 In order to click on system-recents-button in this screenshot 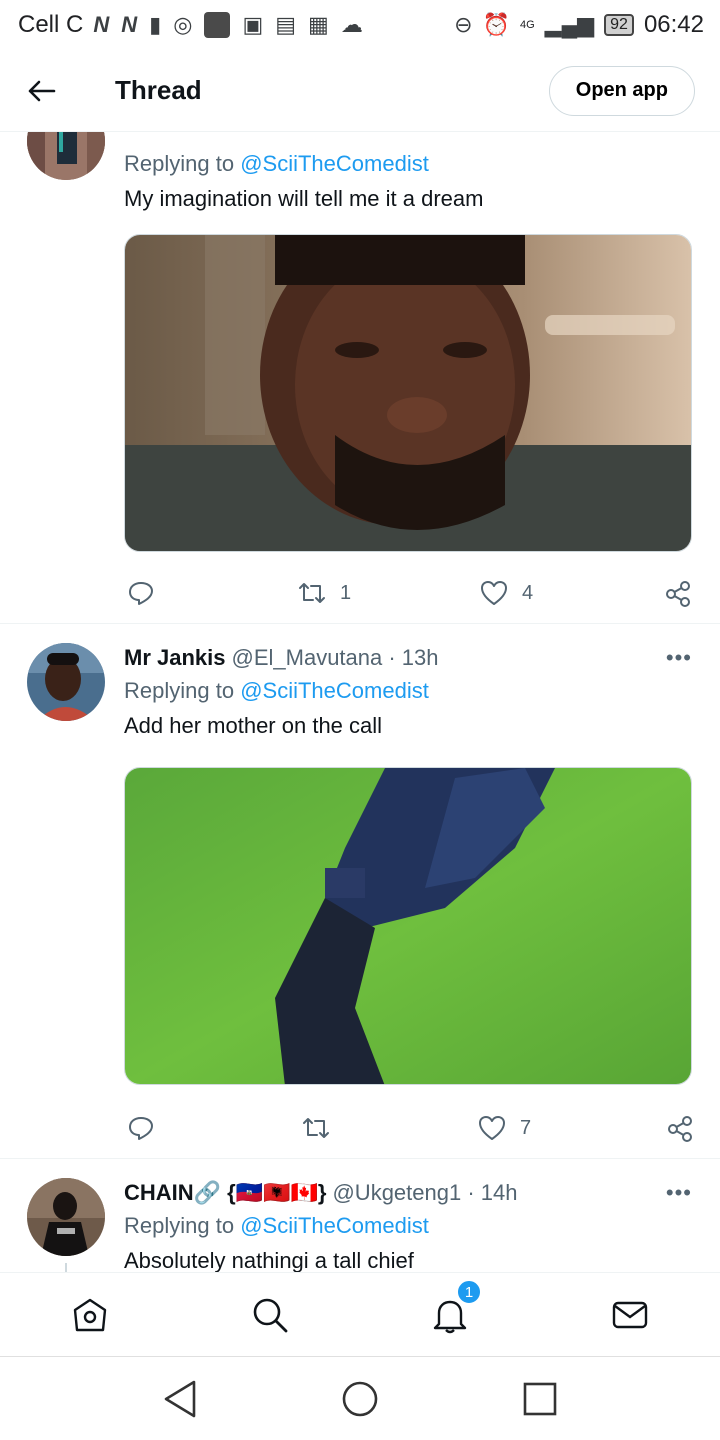, I will do `click(540, 1399)`.